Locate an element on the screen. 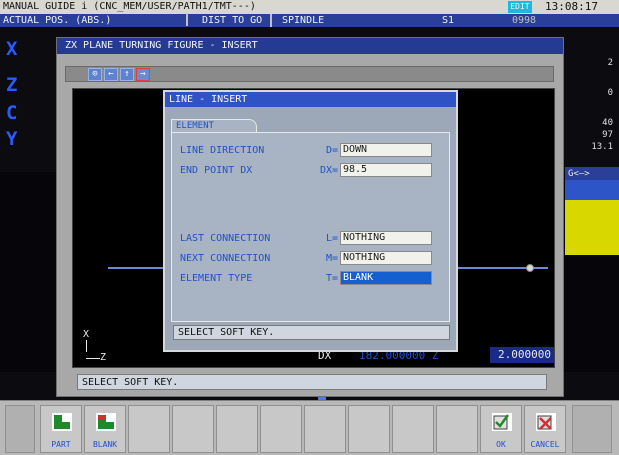 This screenshot has height=455, width=619. spindle-id: S1 is located at coordinates (448, 20).